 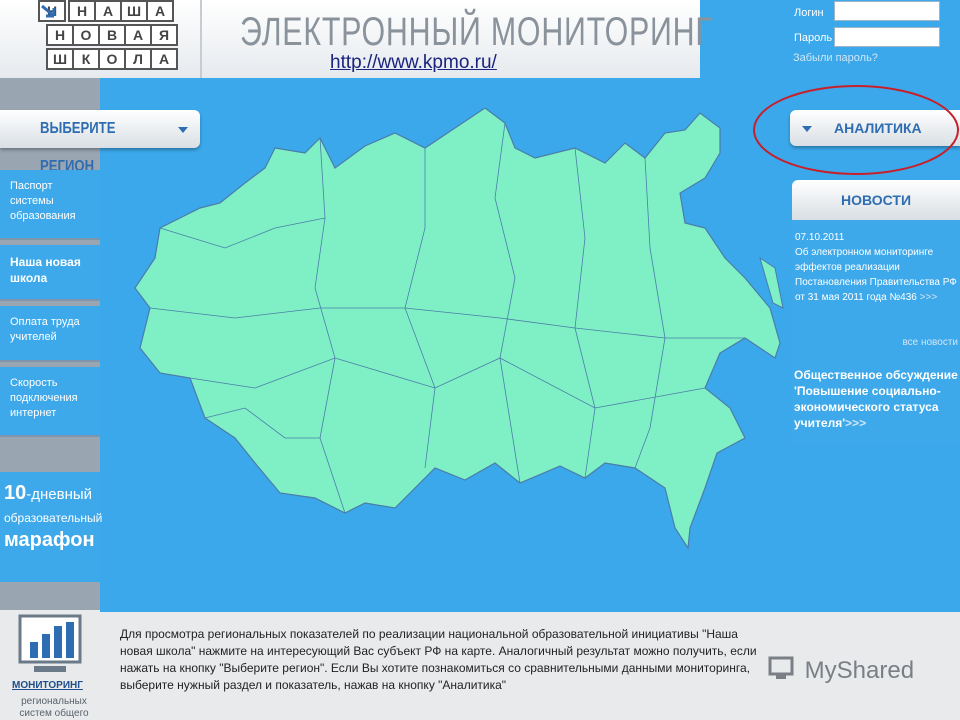 I want to click on logo: Н Н А Ш А Н О В А Я Ш К О Л А, so click(x=106, y=39).